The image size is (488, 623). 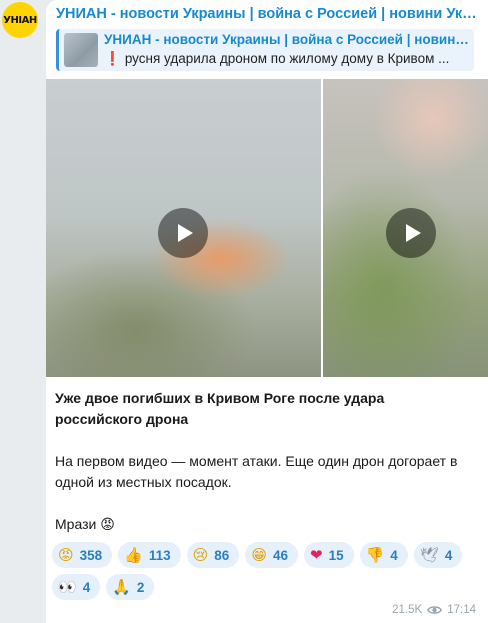 What do you see at coordinates (259, 555) in the screenshot?
I see `grinning-face-emoji-icon: 😁` at bounding box center [259, 555].